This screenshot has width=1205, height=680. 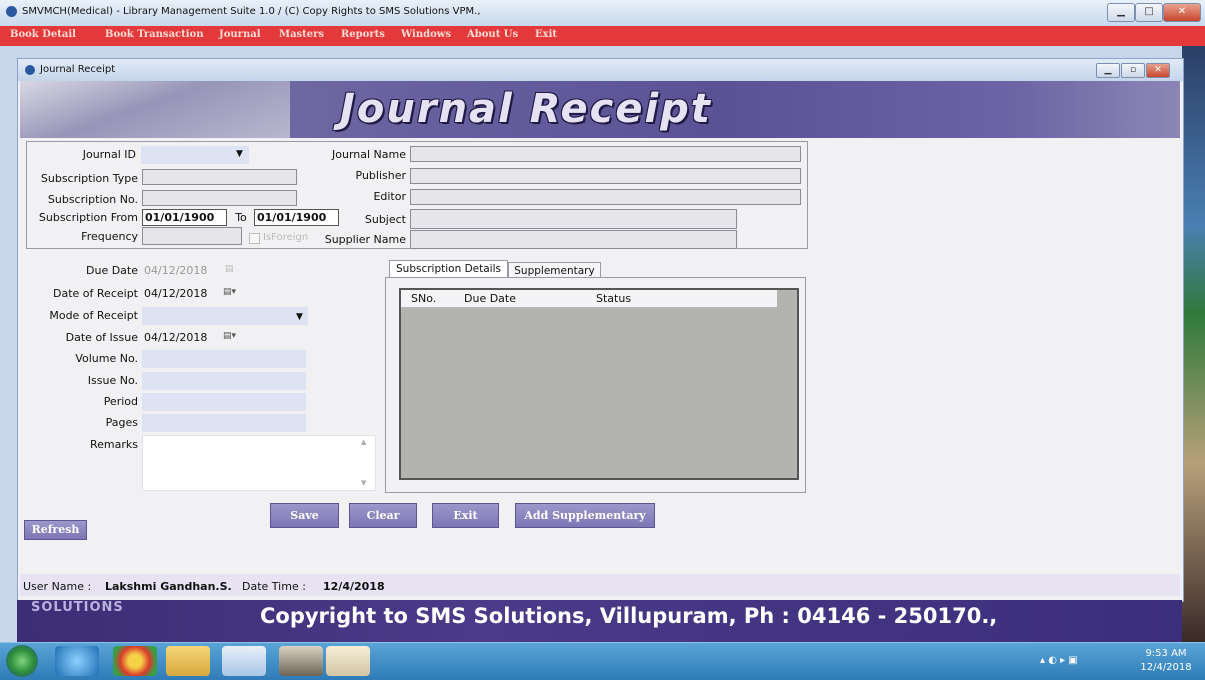 What do you see at coordinates (109, 154) in the screenshot?
I see `journal-id-label: Journal ID` at bounding box center [109, 154].